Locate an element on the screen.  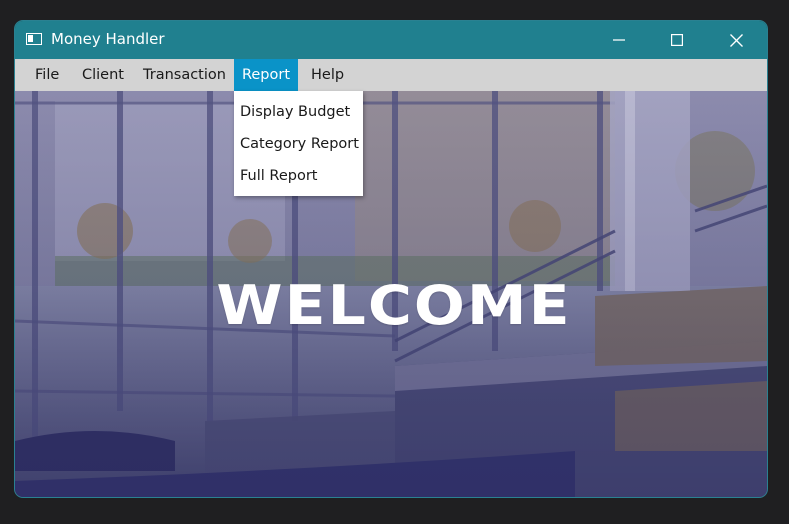
menu-report: Report is located at coordinates (266, 75).